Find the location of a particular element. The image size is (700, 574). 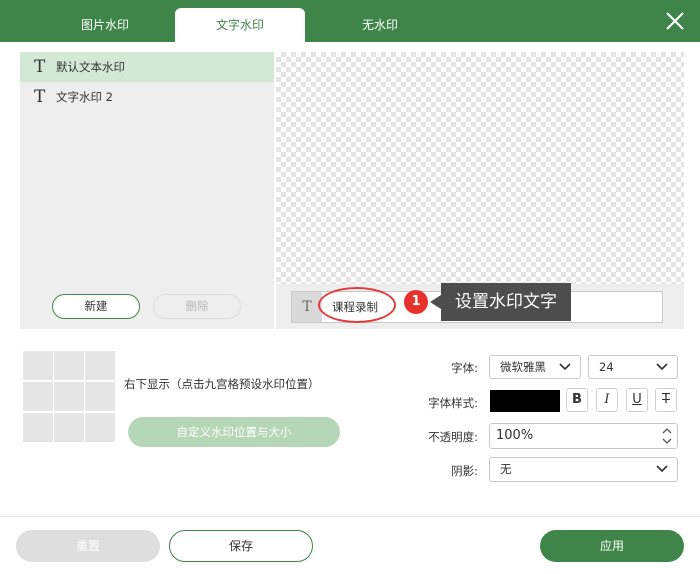

shadow-label: 阴影: is located at coordinates (464, 471).